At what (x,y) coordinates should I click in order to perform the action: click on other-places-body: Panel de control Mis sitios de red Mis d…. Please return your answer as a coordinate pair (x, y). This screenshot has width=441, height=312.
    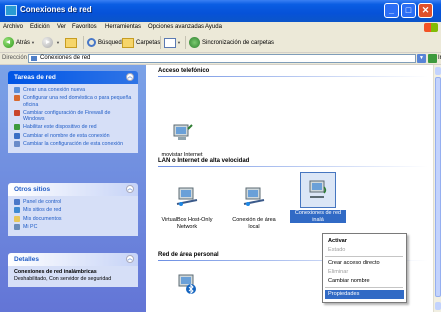
    Looking at the image, I should click on (73, 216).